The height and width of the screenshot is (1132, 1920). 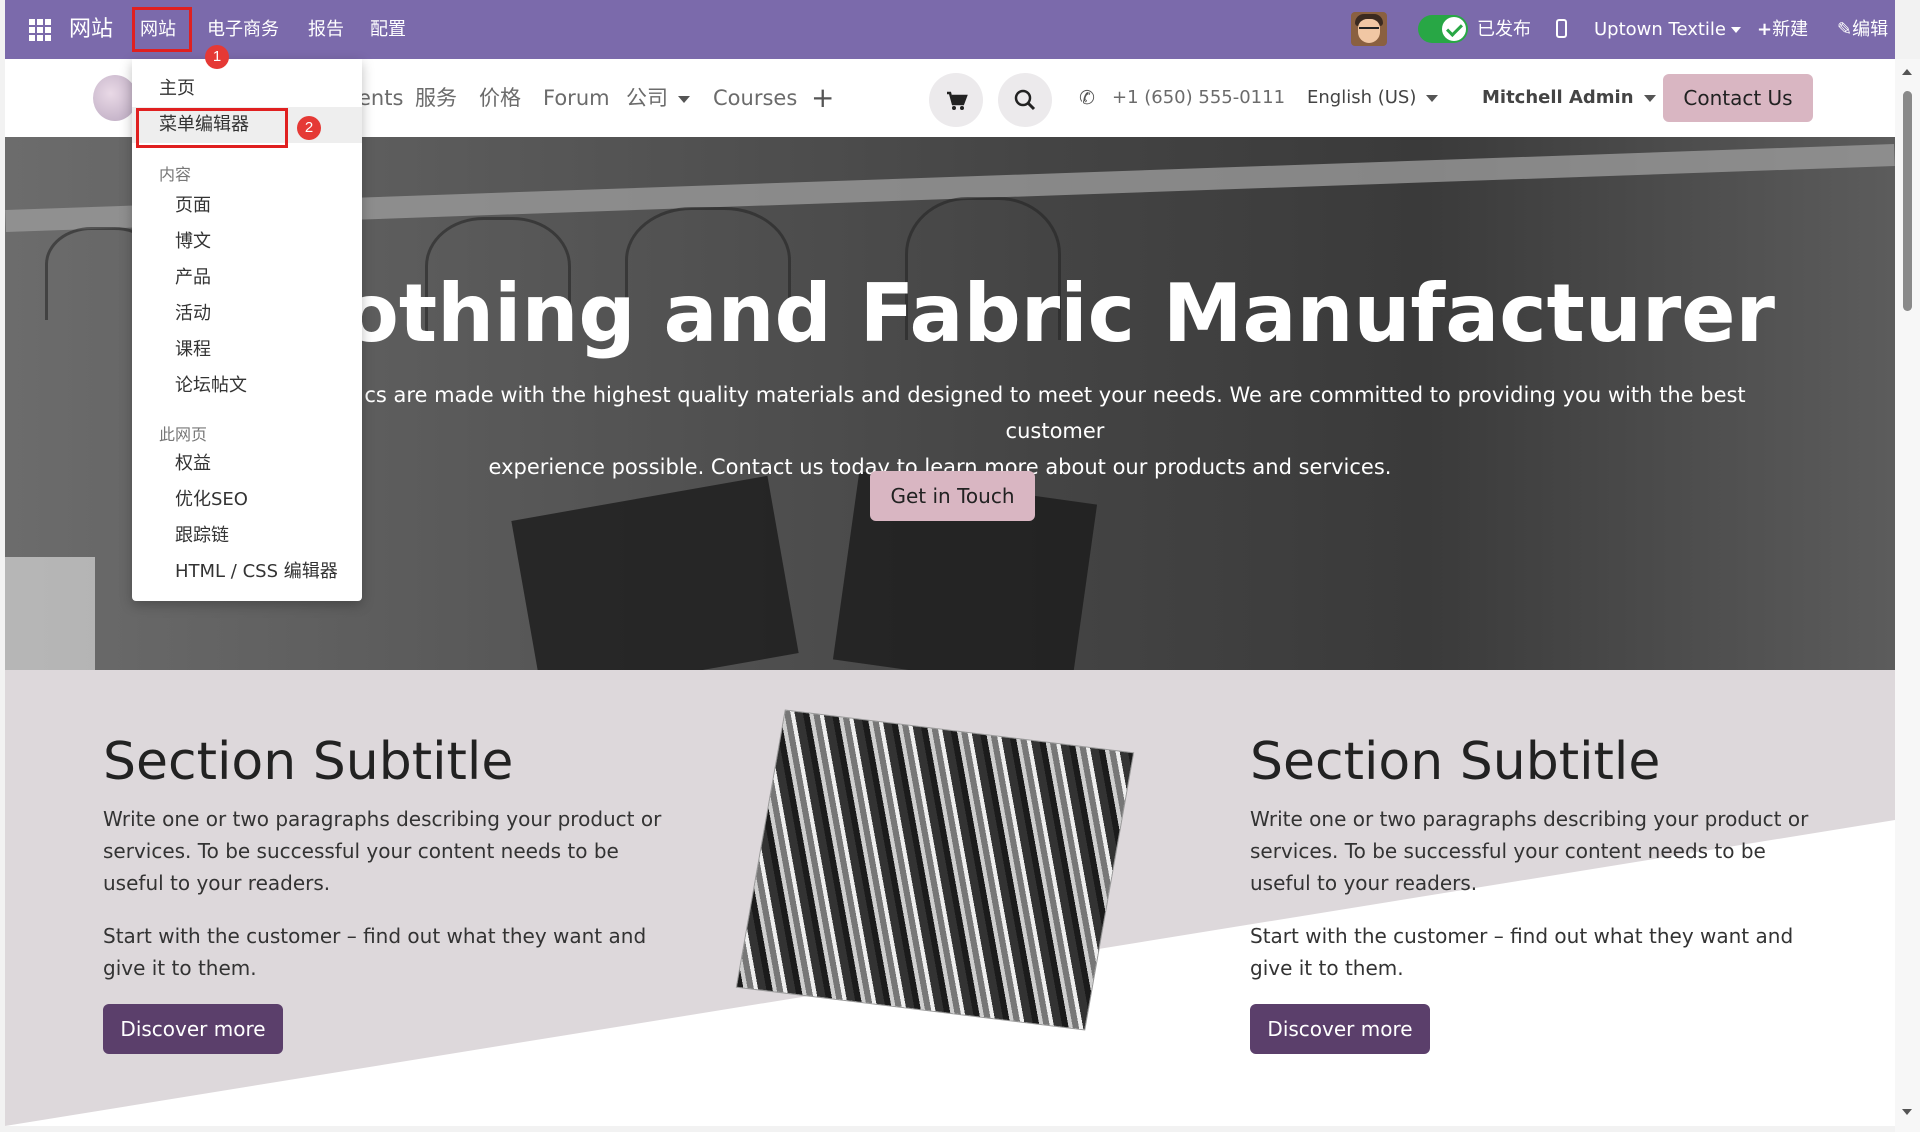 I want to click on add-menu-plus-icon: +, so click(x=822, y=98).